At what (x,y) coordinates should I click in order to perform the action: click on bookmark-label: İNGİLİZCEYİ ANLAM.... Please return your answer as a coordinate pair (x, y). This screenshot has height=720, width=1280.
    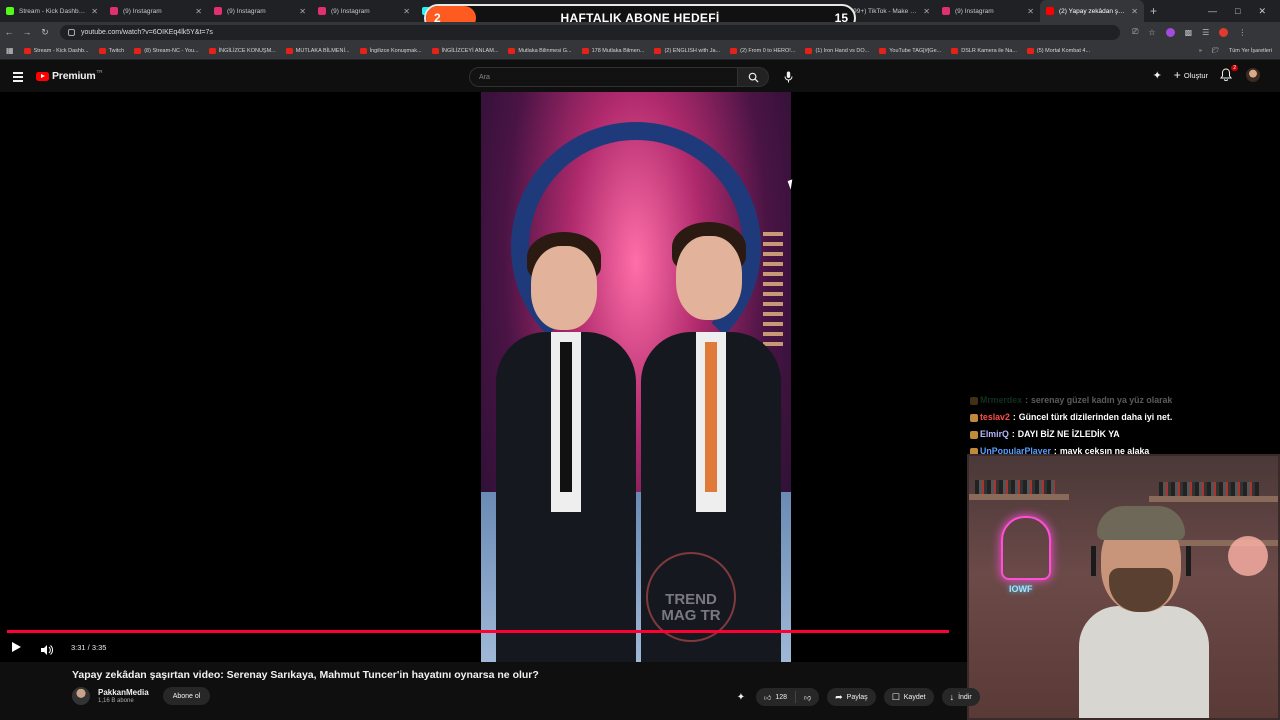
    Looking at the image, I should click on (470, 50).